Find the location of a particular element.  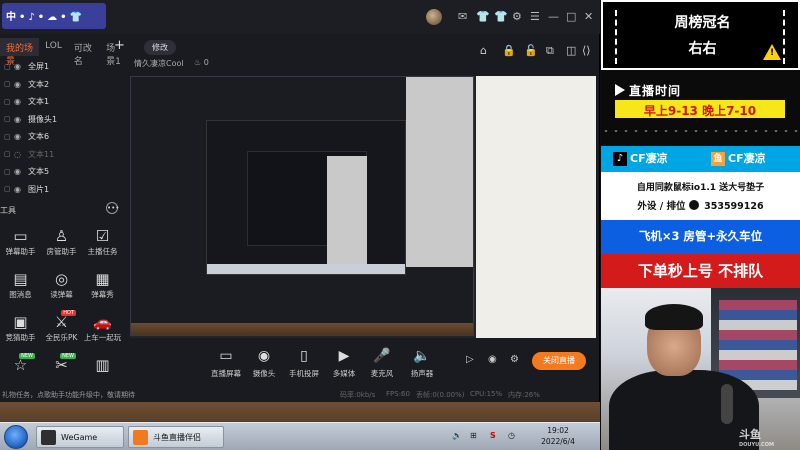

perks-banner: 飞机×3 房管+永久车位 is located at coordinates (700, 237).